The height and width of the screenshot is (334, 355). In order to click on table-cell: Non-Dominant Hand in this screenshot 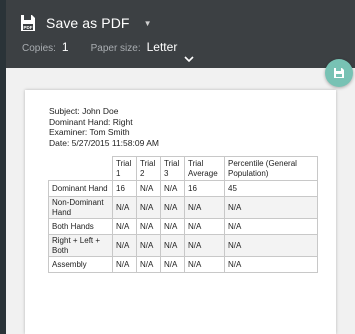, I will do `click(80, 207)`.